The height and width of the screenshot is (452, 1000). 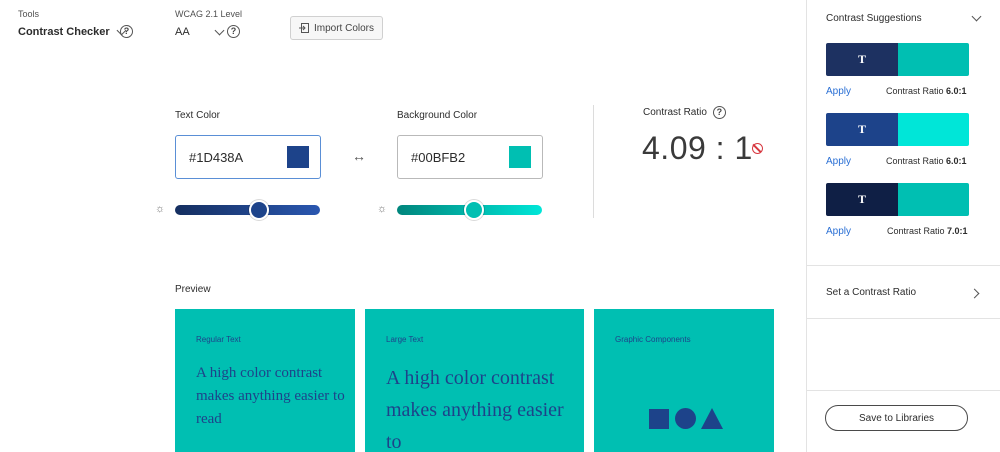 What do you see at coordinates (198, 115) in the screenshot?
I see `text-color-label: Text Color` at bounding box center [198, 115].